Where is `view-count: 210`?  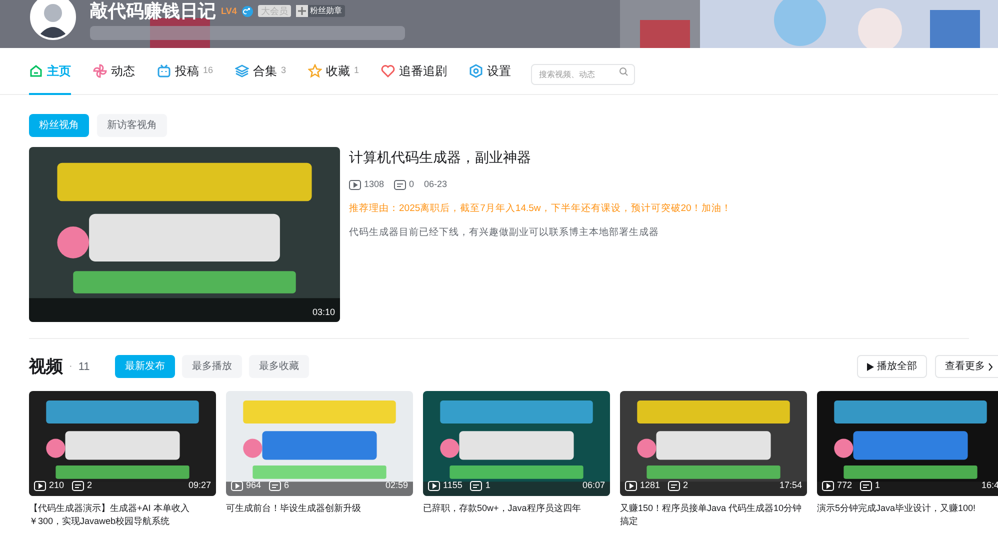
view-count: 210 is located at coordinates (56, 485).